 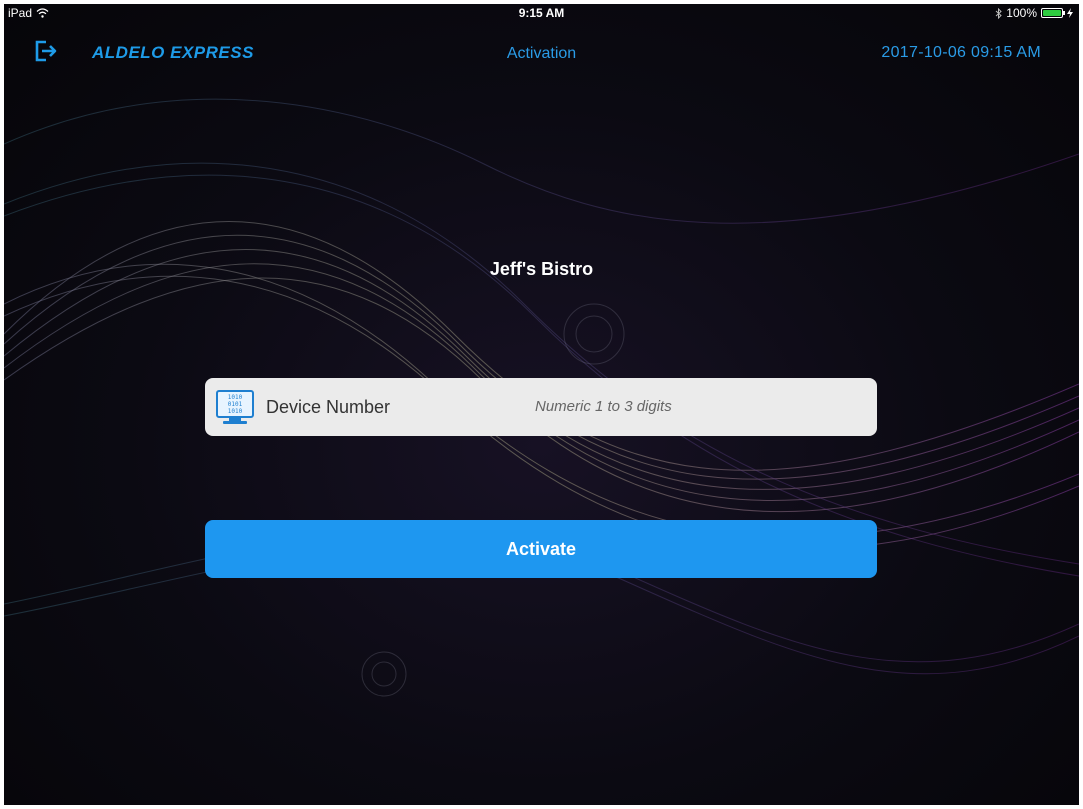 I want to click on binary-monitor-icon: 1010 0101 1010, so click(x=235, y=407).